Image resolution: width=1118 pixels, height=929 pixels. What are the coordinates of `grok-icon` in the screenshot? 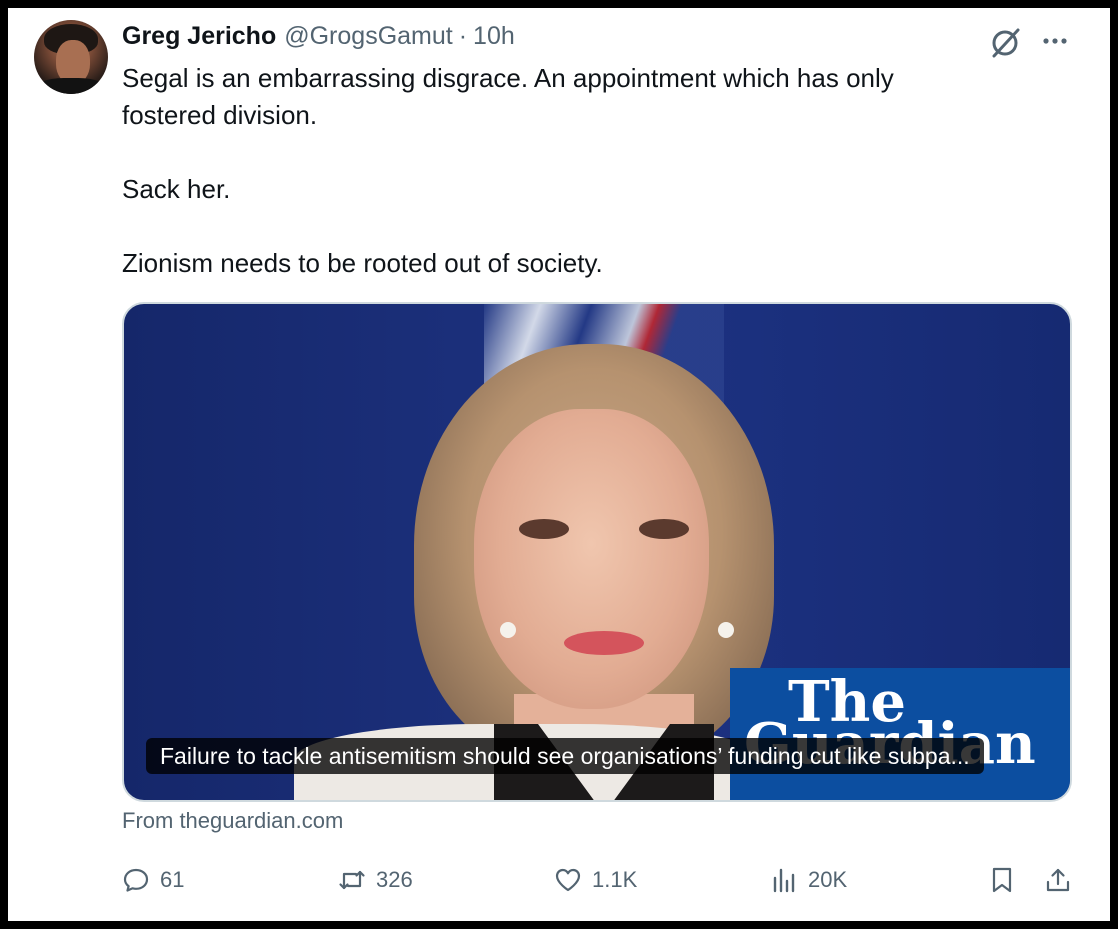 It's located at (1005, 43).